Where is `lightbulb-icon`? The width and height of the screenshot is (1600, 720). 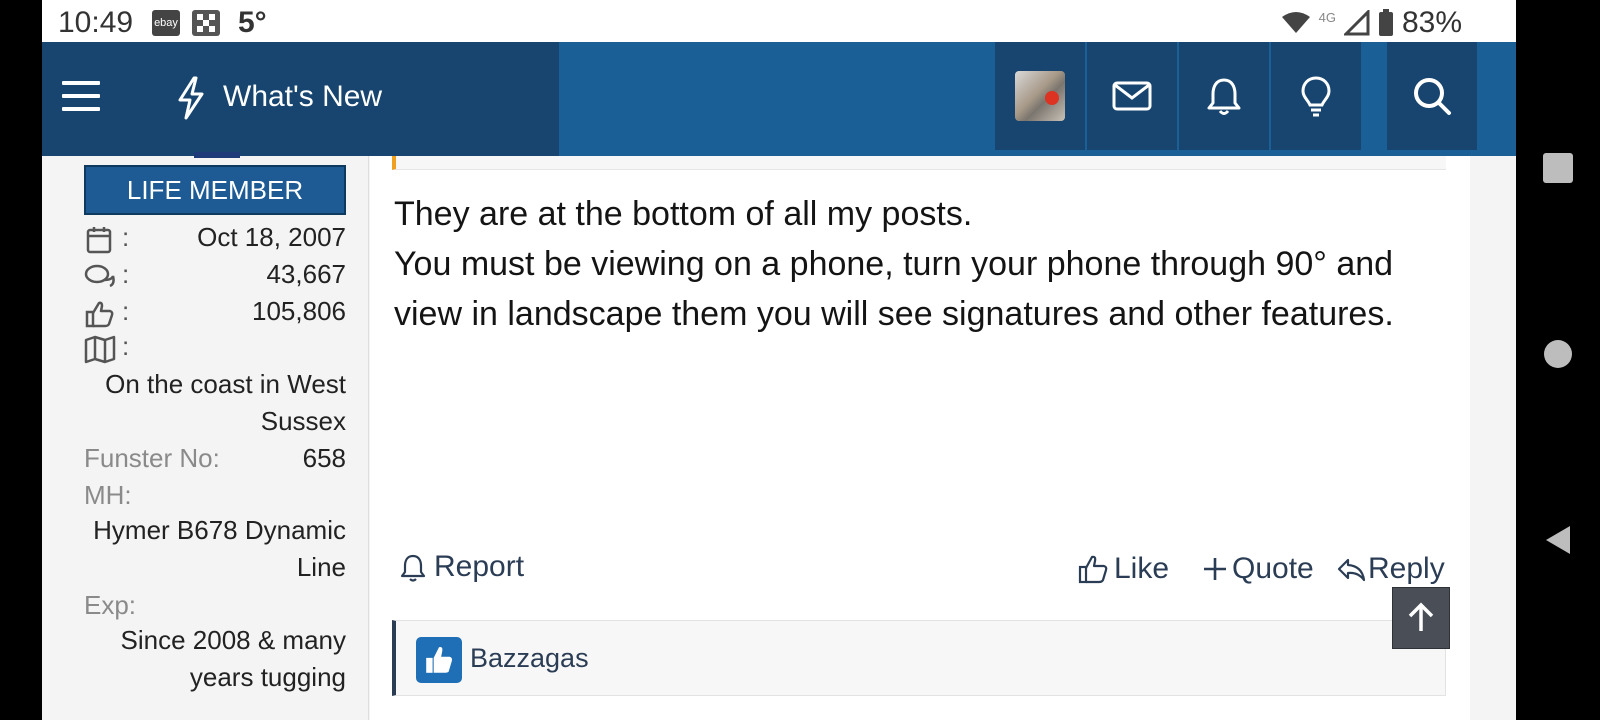 lightbulb-icon is located at coordinates (1316, 96).